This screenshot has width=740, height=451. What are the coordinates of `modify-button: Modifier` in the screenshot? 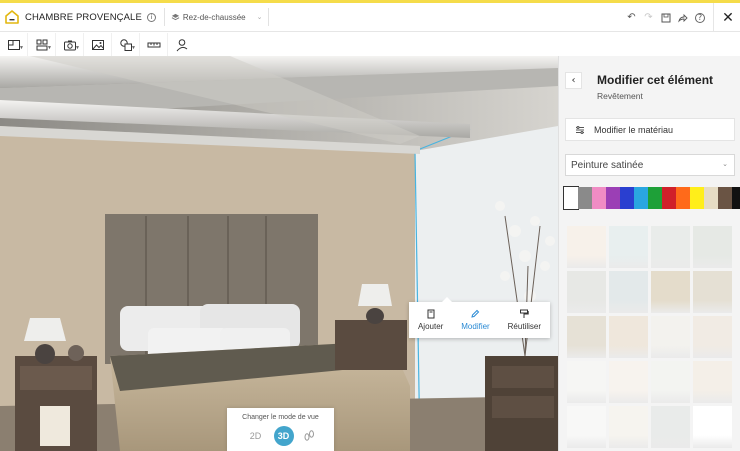 It's located at (475, 320).